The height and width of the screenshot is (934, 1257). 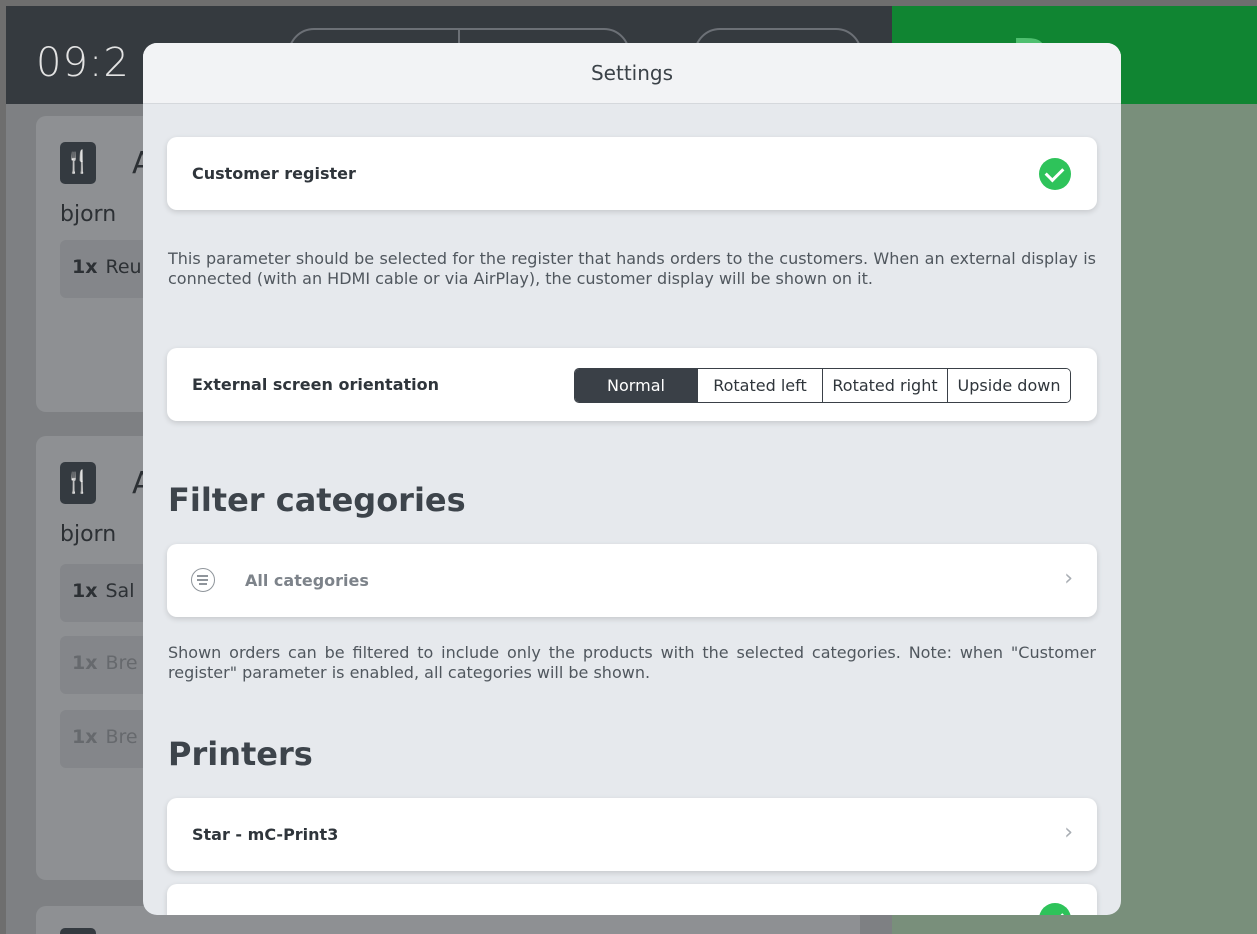 I want to click on orientation-label: External screen orientation, so click(x=316, y=384).